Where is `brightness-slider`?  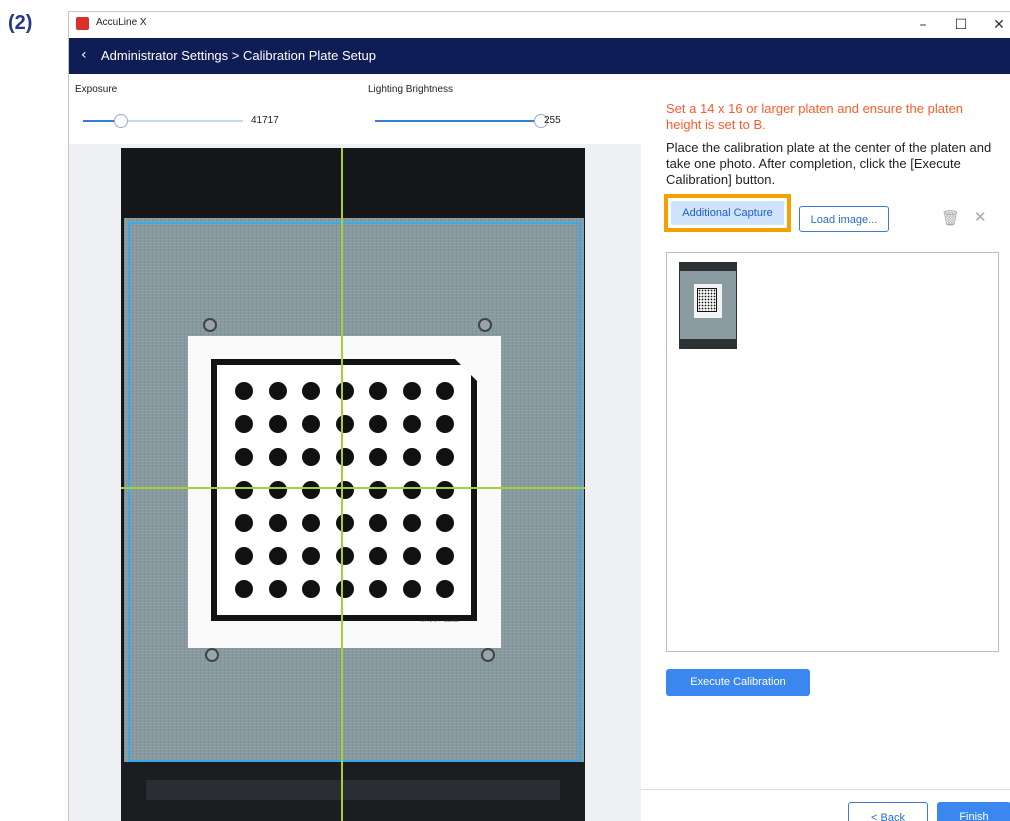 brightness-slider is located at coordinates (461, 121).